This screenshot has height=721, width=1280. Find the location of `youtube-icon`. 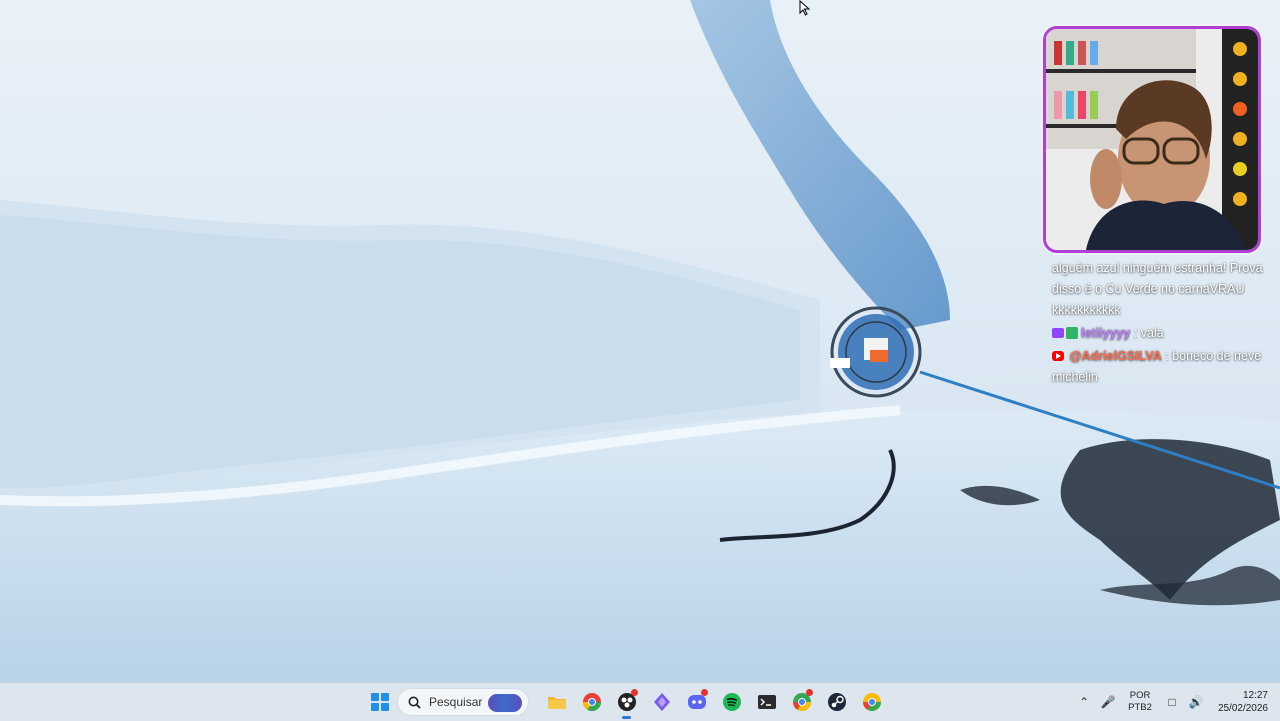

youtube-icon is located at coordinates (1058, 356).